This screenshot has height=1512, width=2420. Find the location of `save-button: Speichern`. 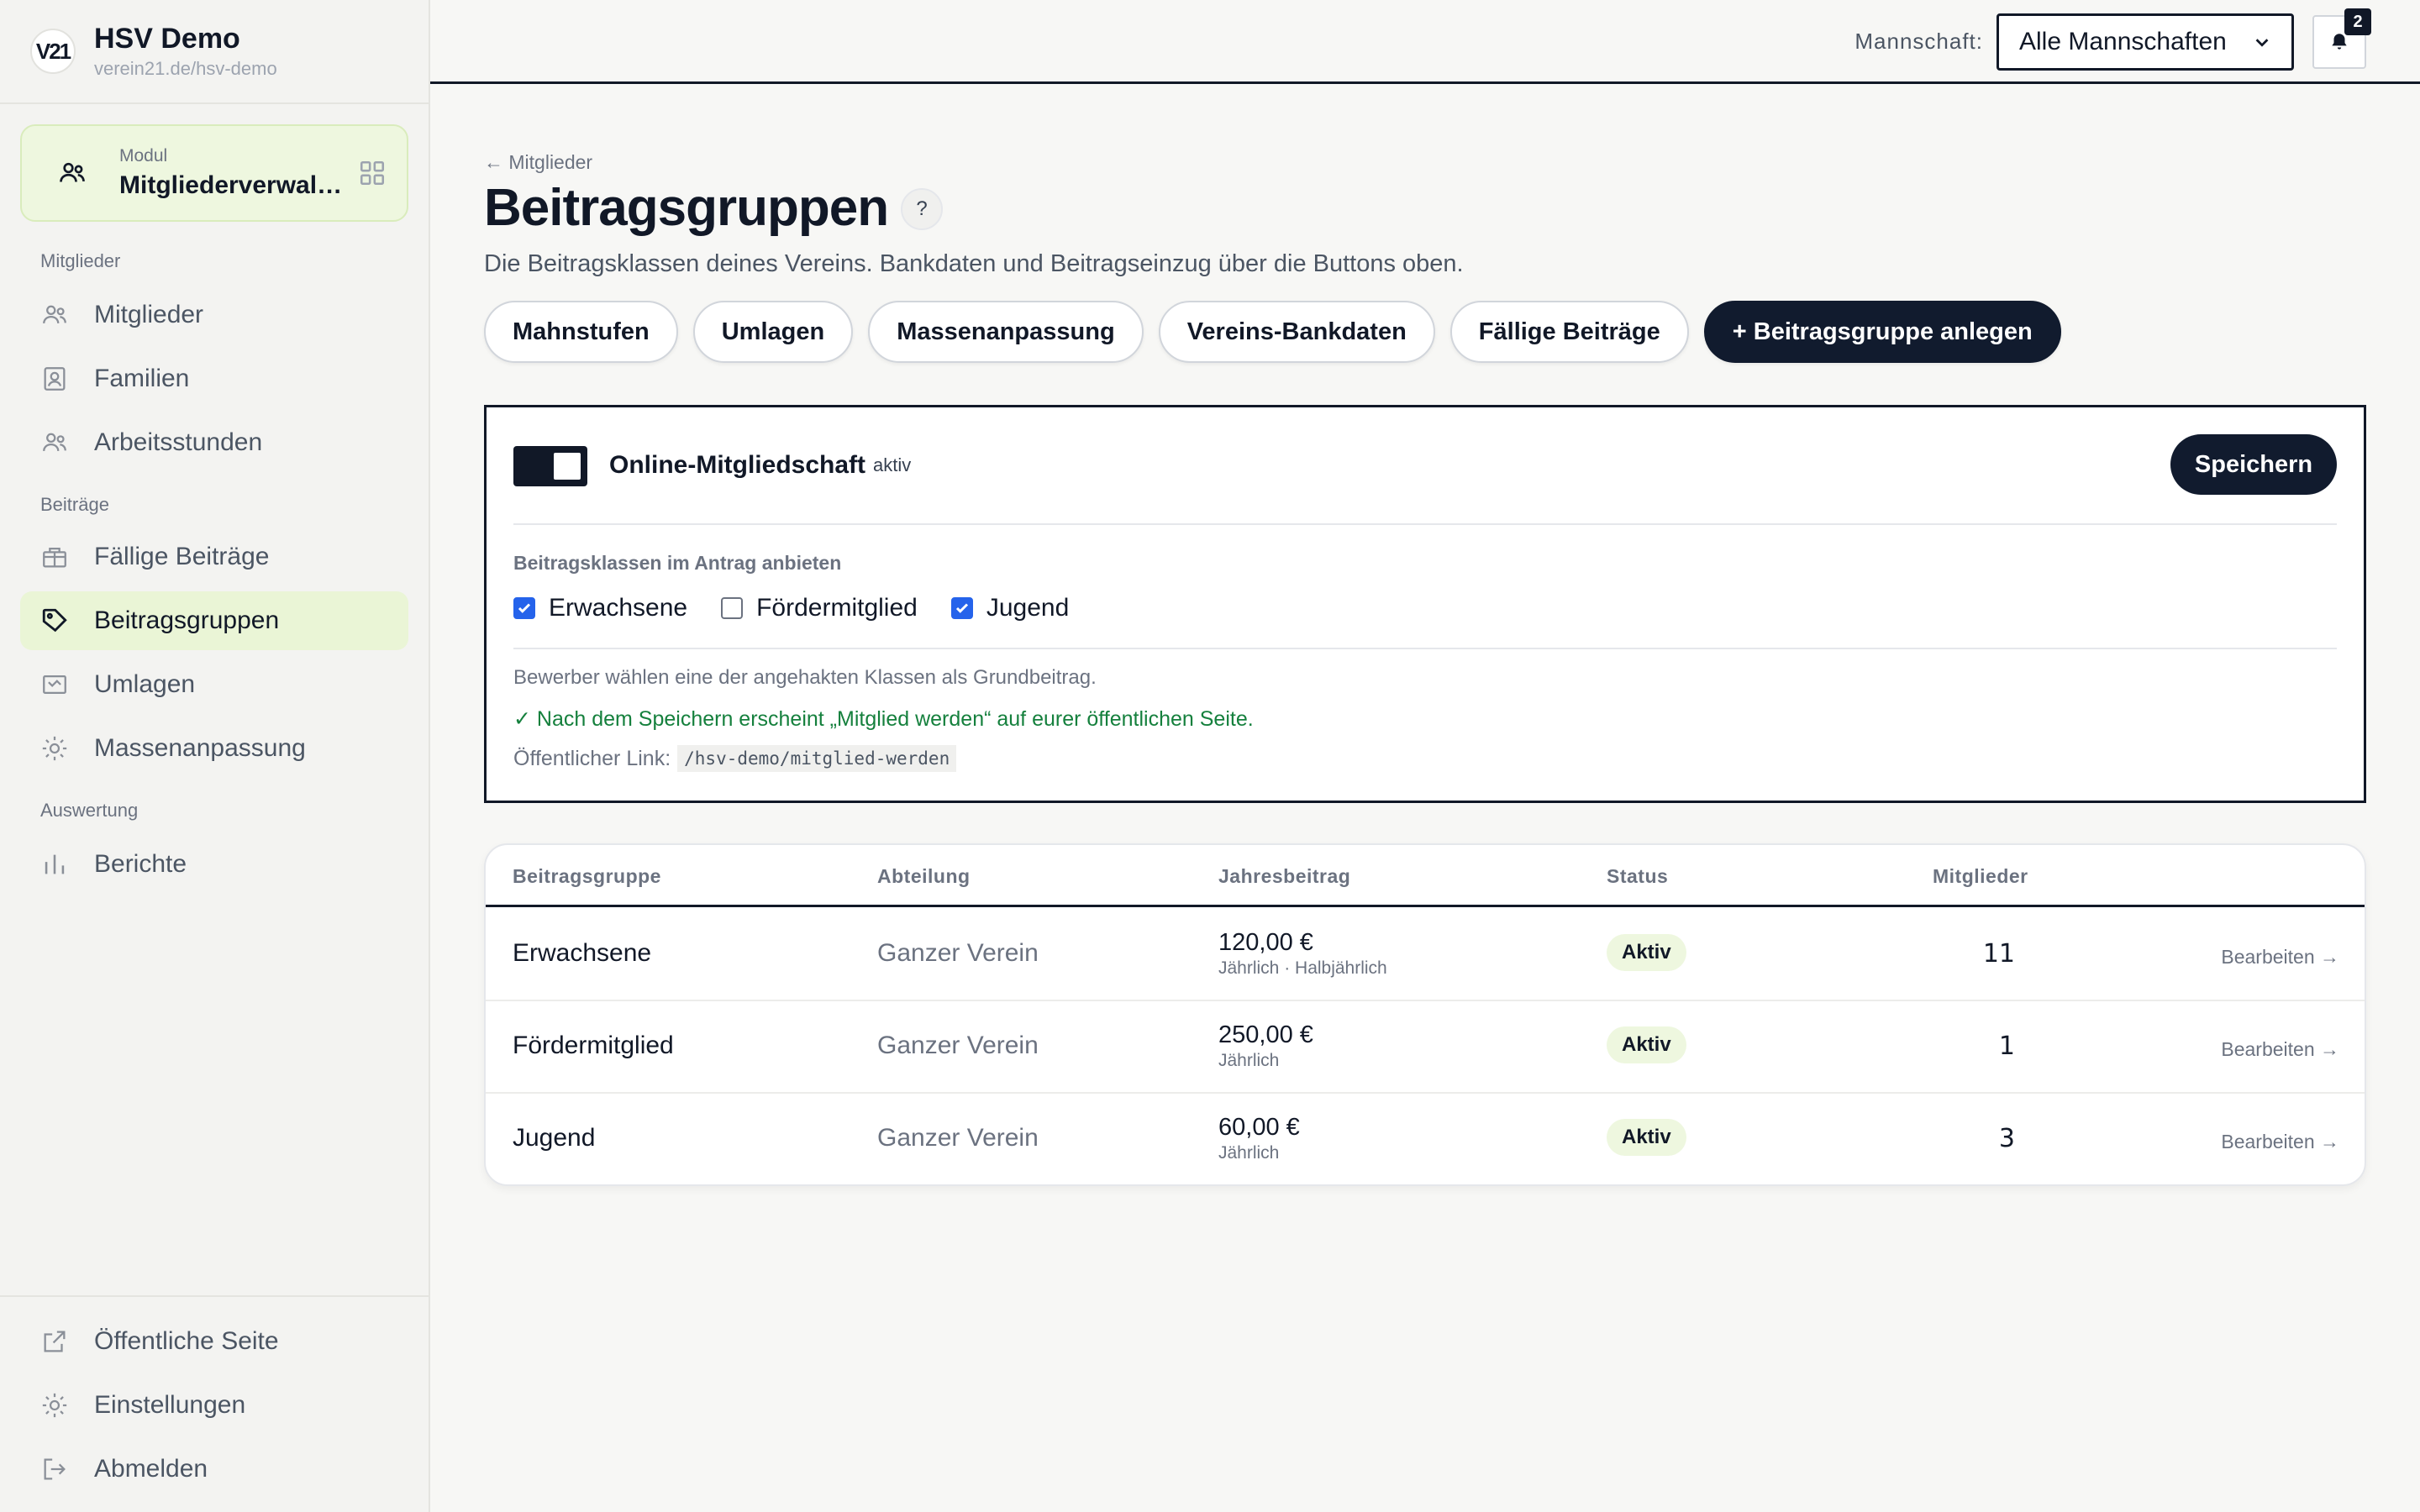

save-button: Speichern is located at coordinates (2253, 464).